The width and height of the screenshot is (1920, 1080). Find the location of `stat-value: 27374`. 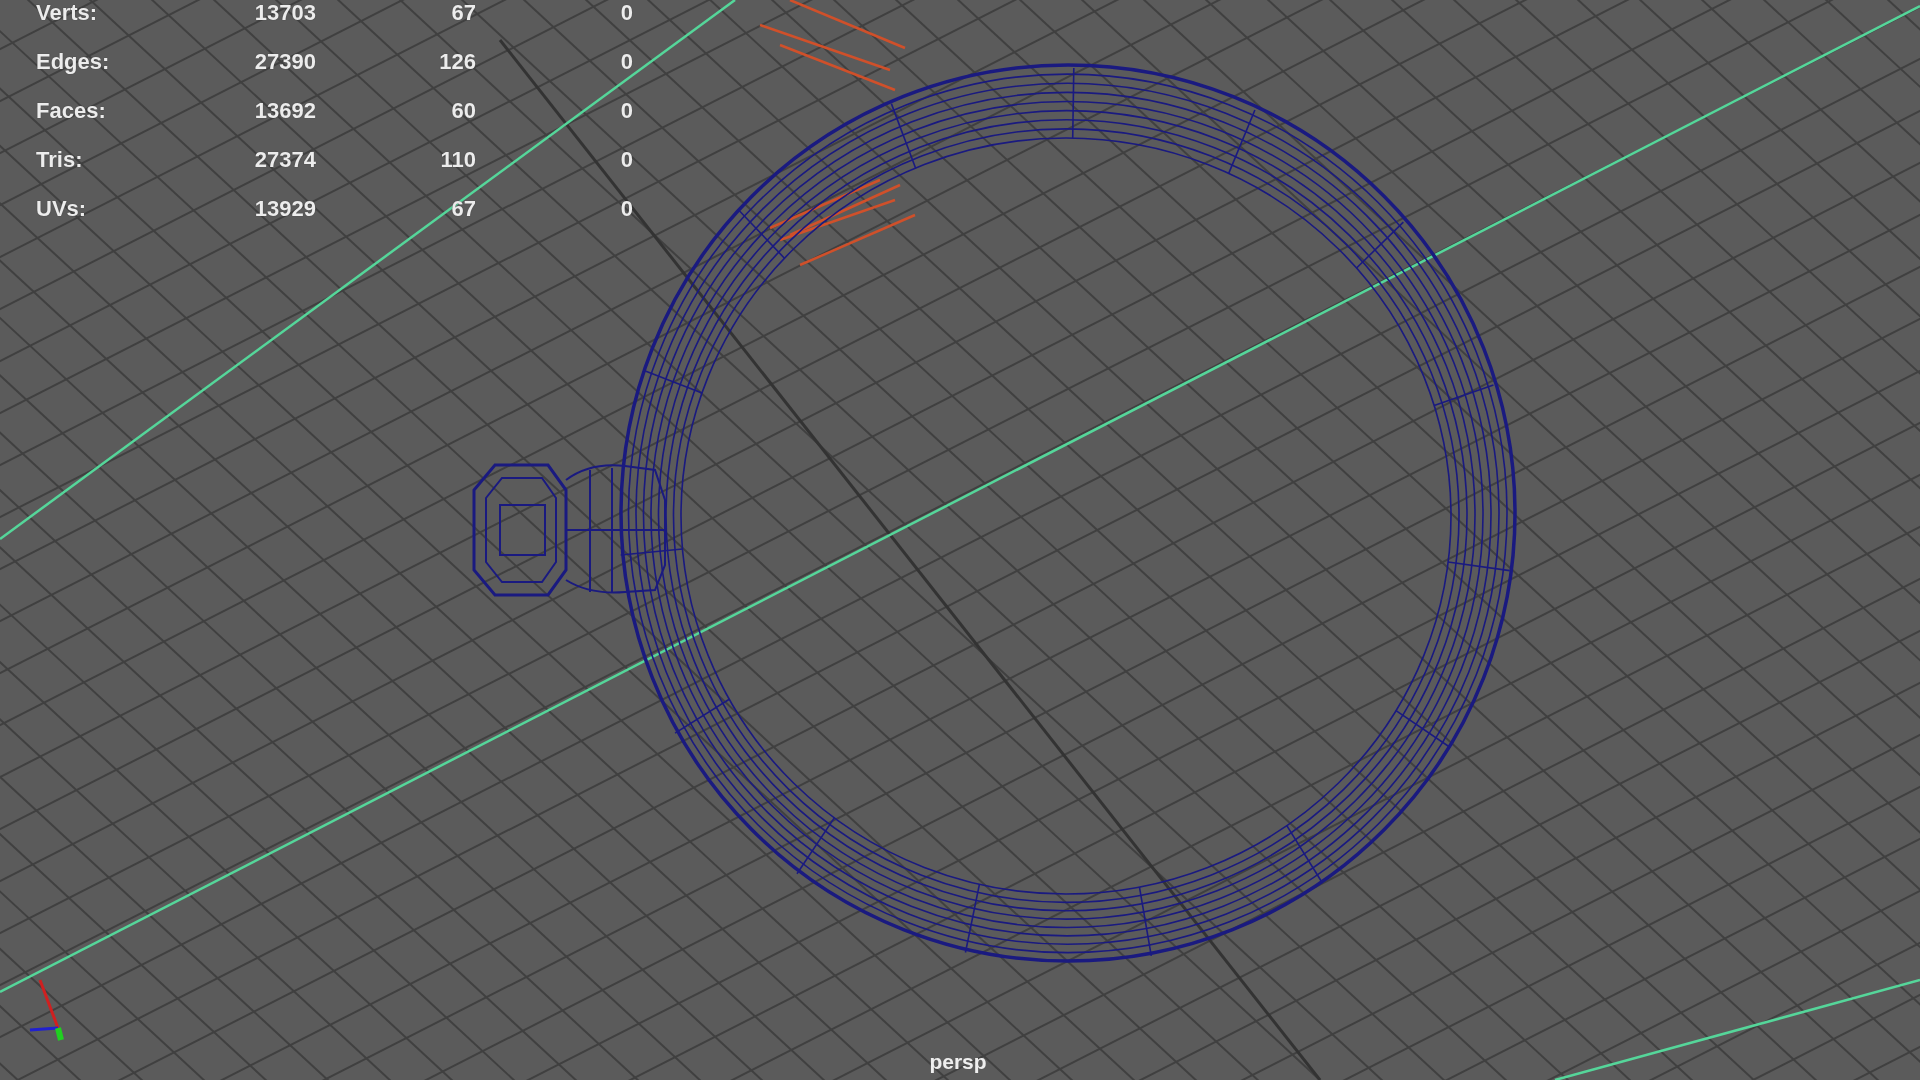

stat-value: 27374 is located at coordinates (284, 159).